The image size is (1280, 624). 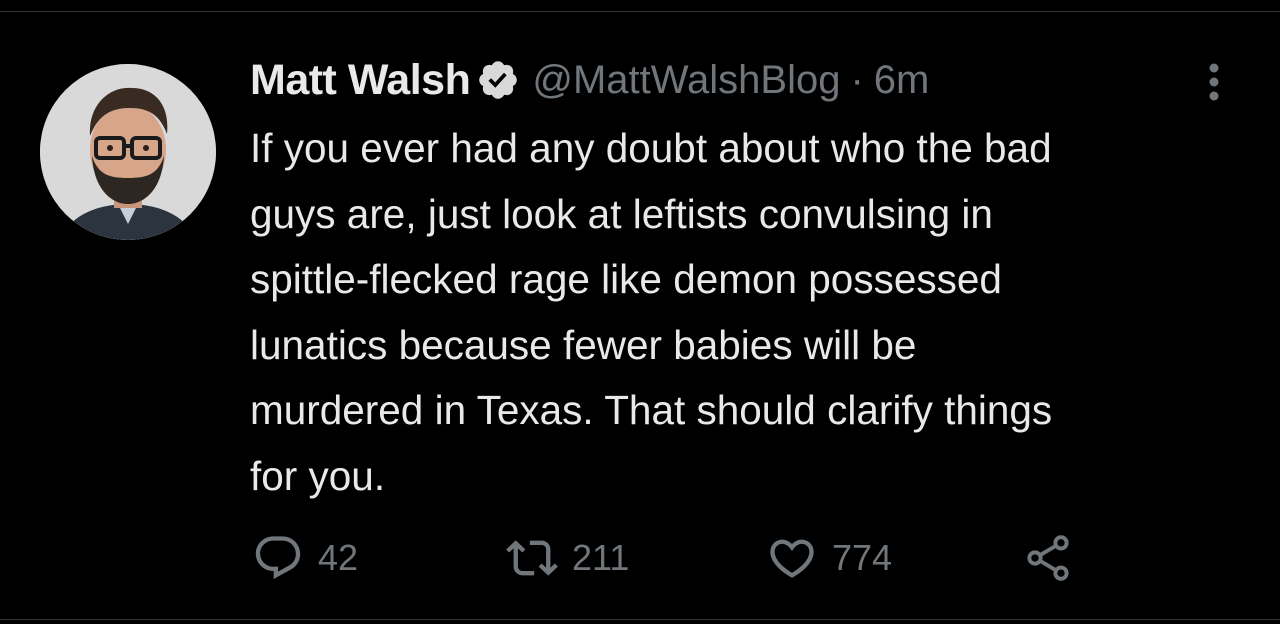 I want to click on more-options-button, so click(x=1214, y=82).